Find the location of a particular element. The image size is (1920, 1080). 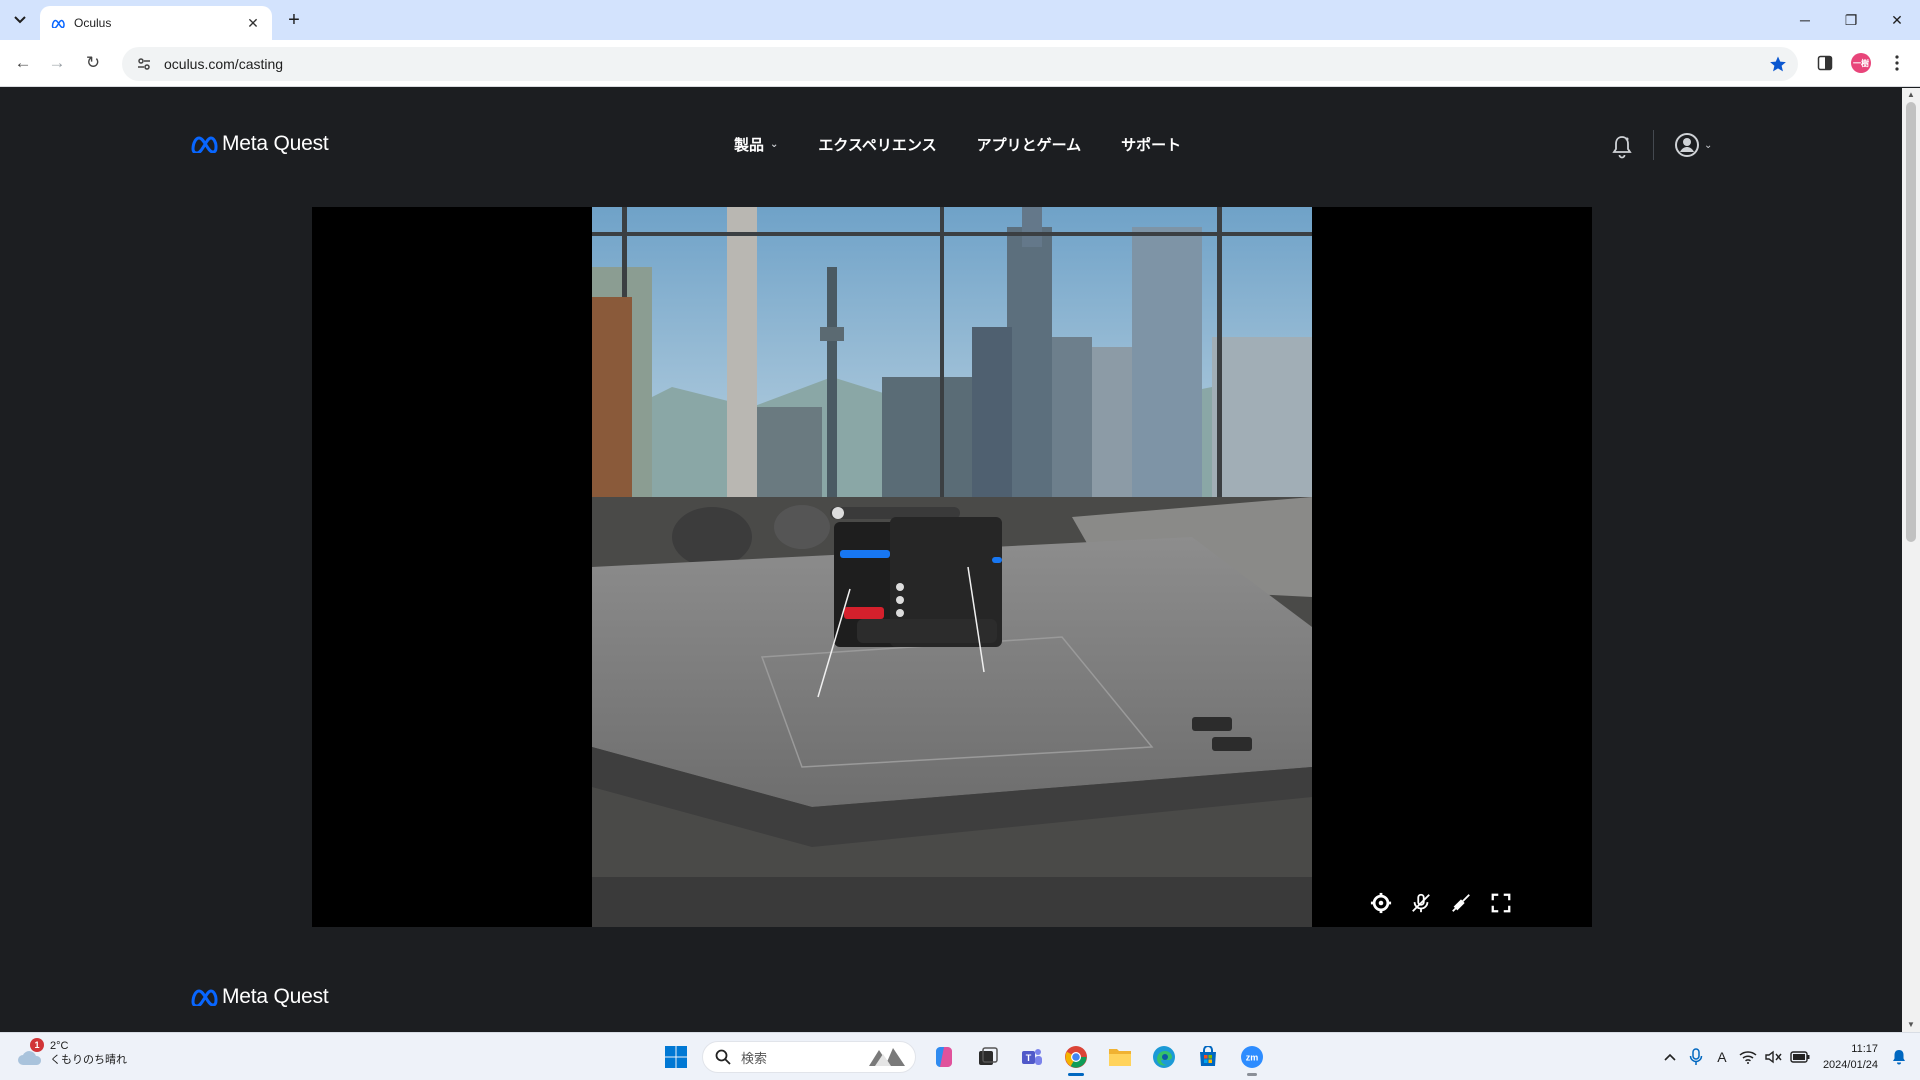

bookmark-star-icon is located at coordinates (1778, 64).